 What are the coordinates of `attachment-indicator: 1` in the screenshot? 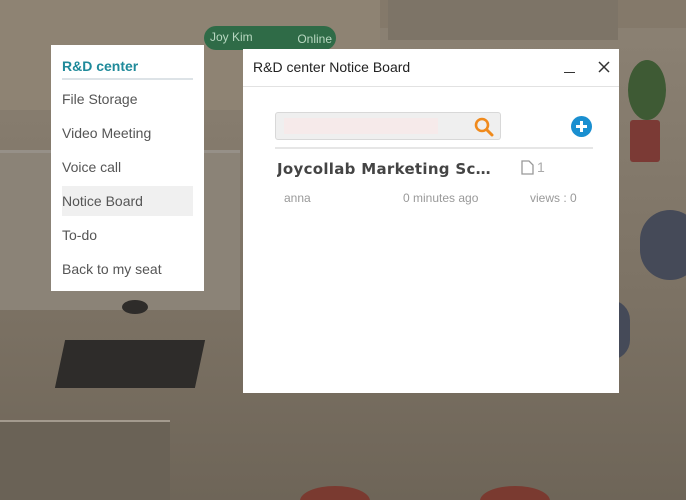 It's located at (533, 168).